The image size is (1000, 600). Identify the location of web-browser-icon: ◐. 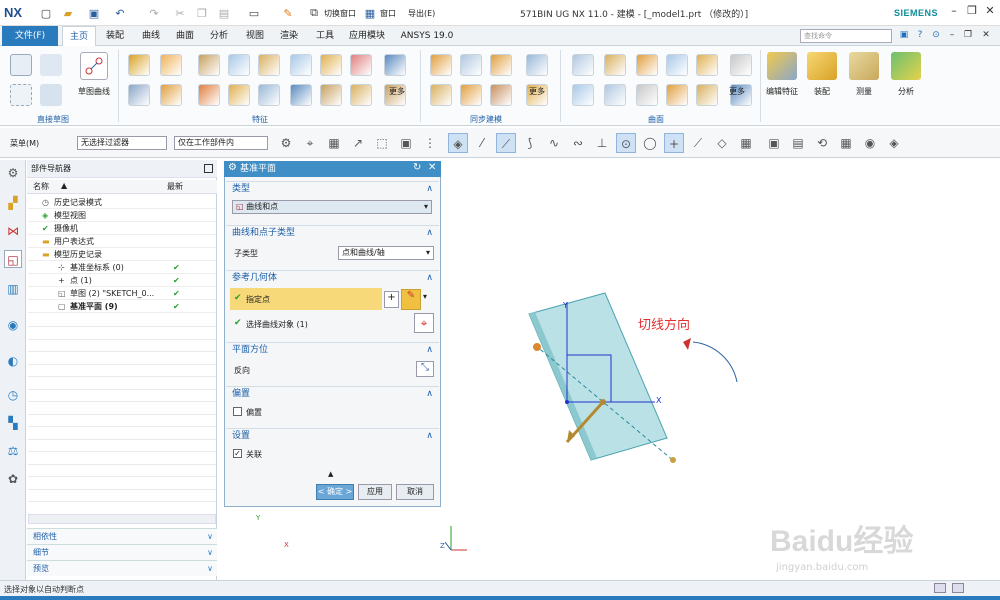
(13, 361).